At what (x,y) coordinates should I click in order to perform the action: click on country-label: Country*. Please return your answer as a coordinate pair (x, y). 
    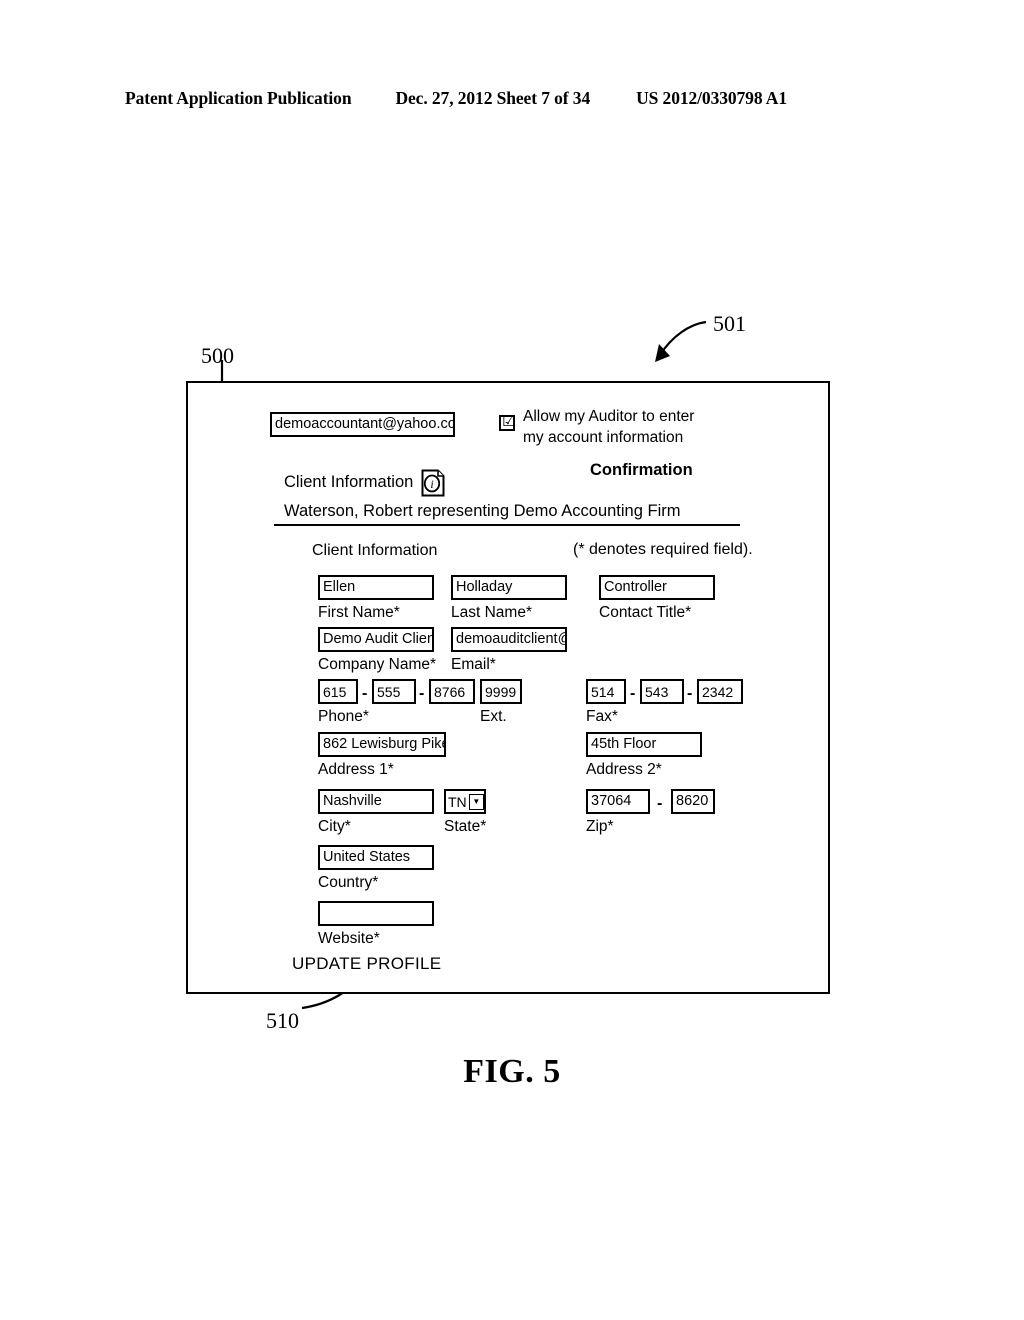
    Looking at the image, I should click on (348, 882).